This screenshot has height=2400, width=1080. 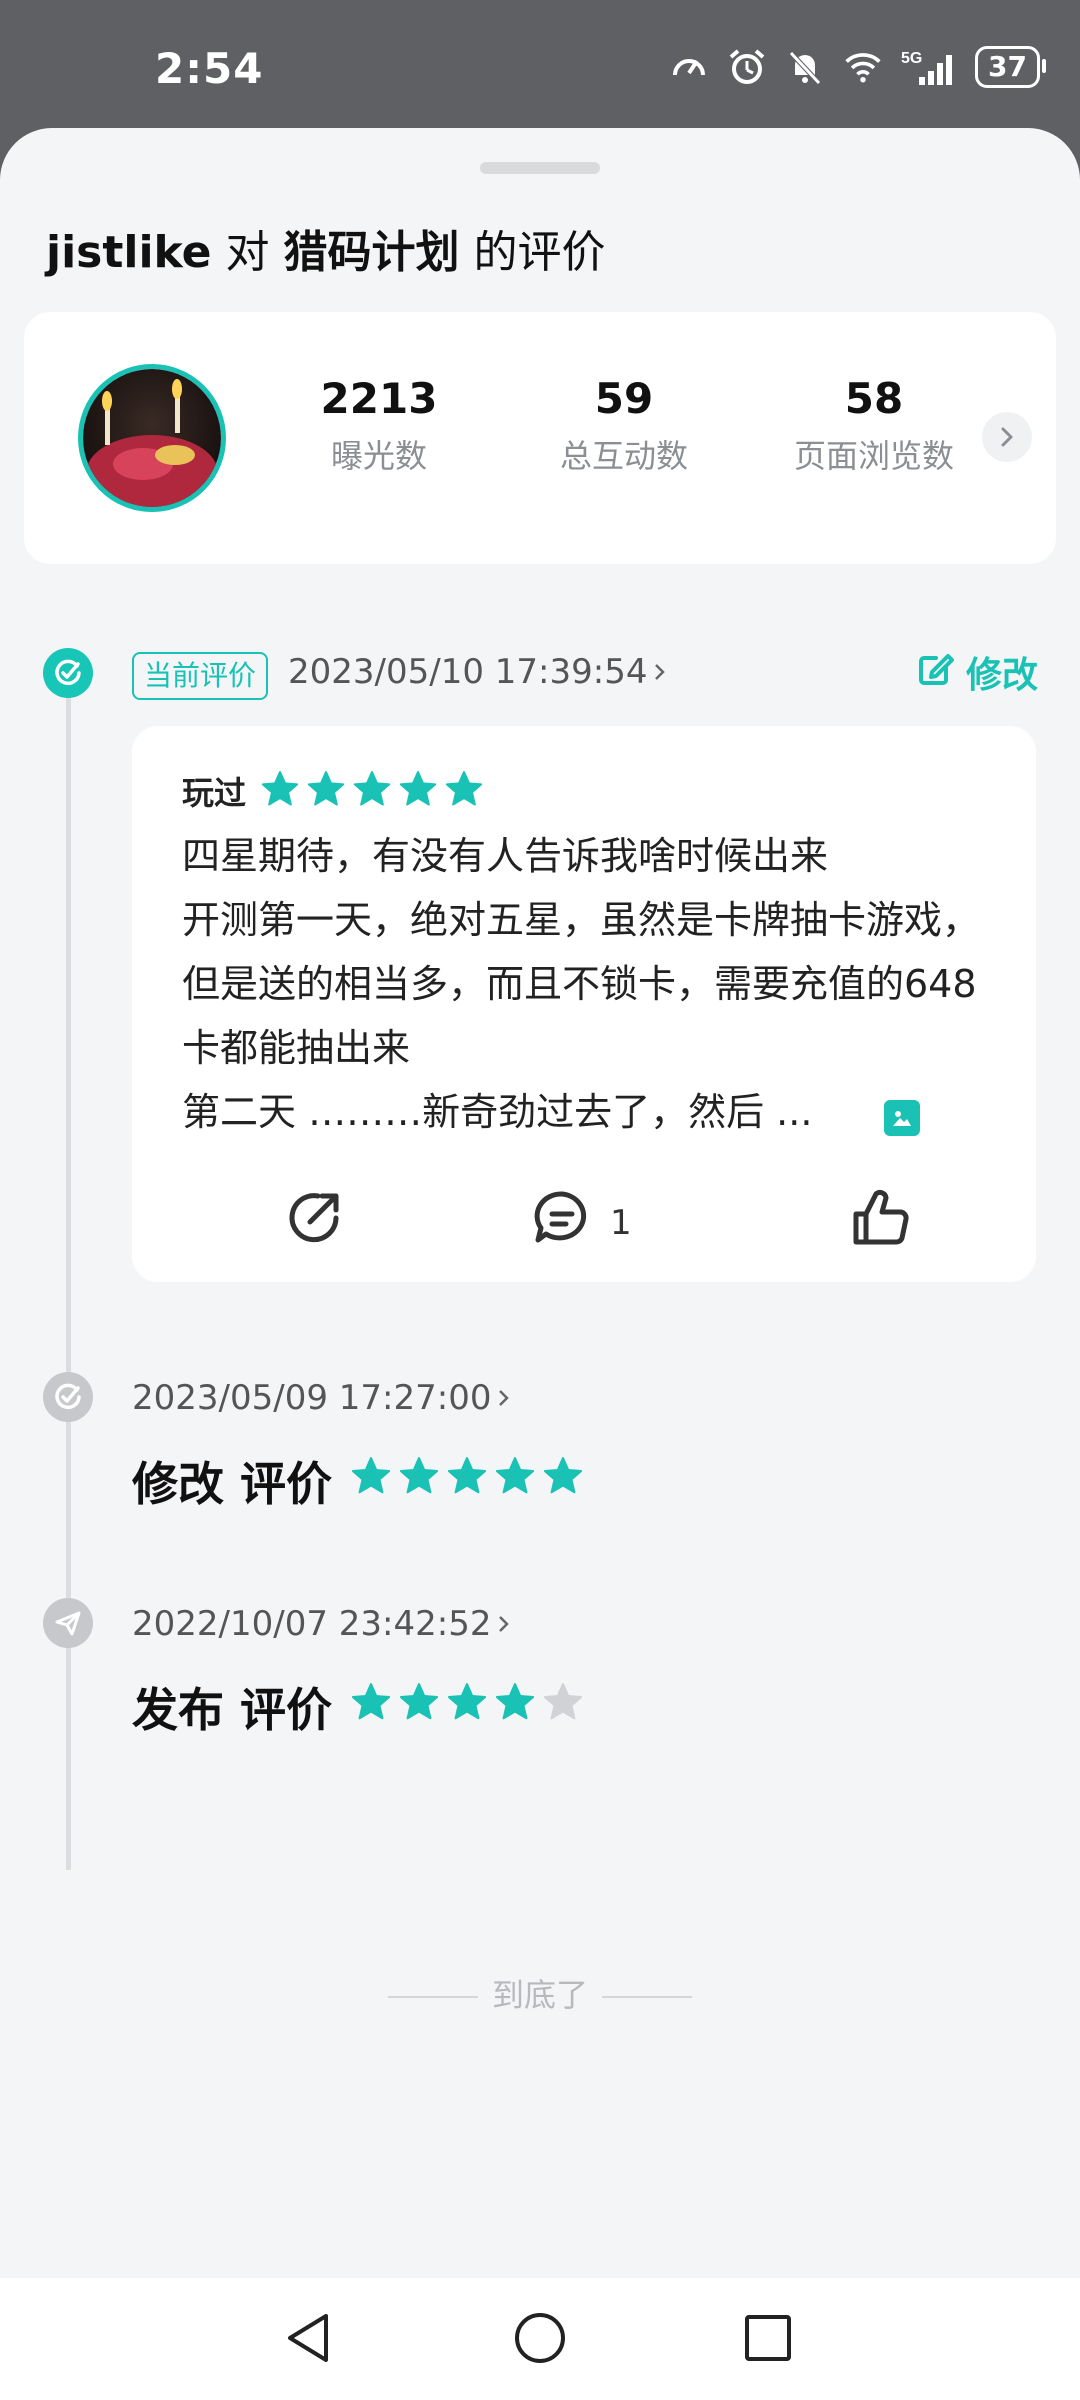 I want to click on history-date-link: 2022/10/07 23:42:52, so click(x=321, y=1624).